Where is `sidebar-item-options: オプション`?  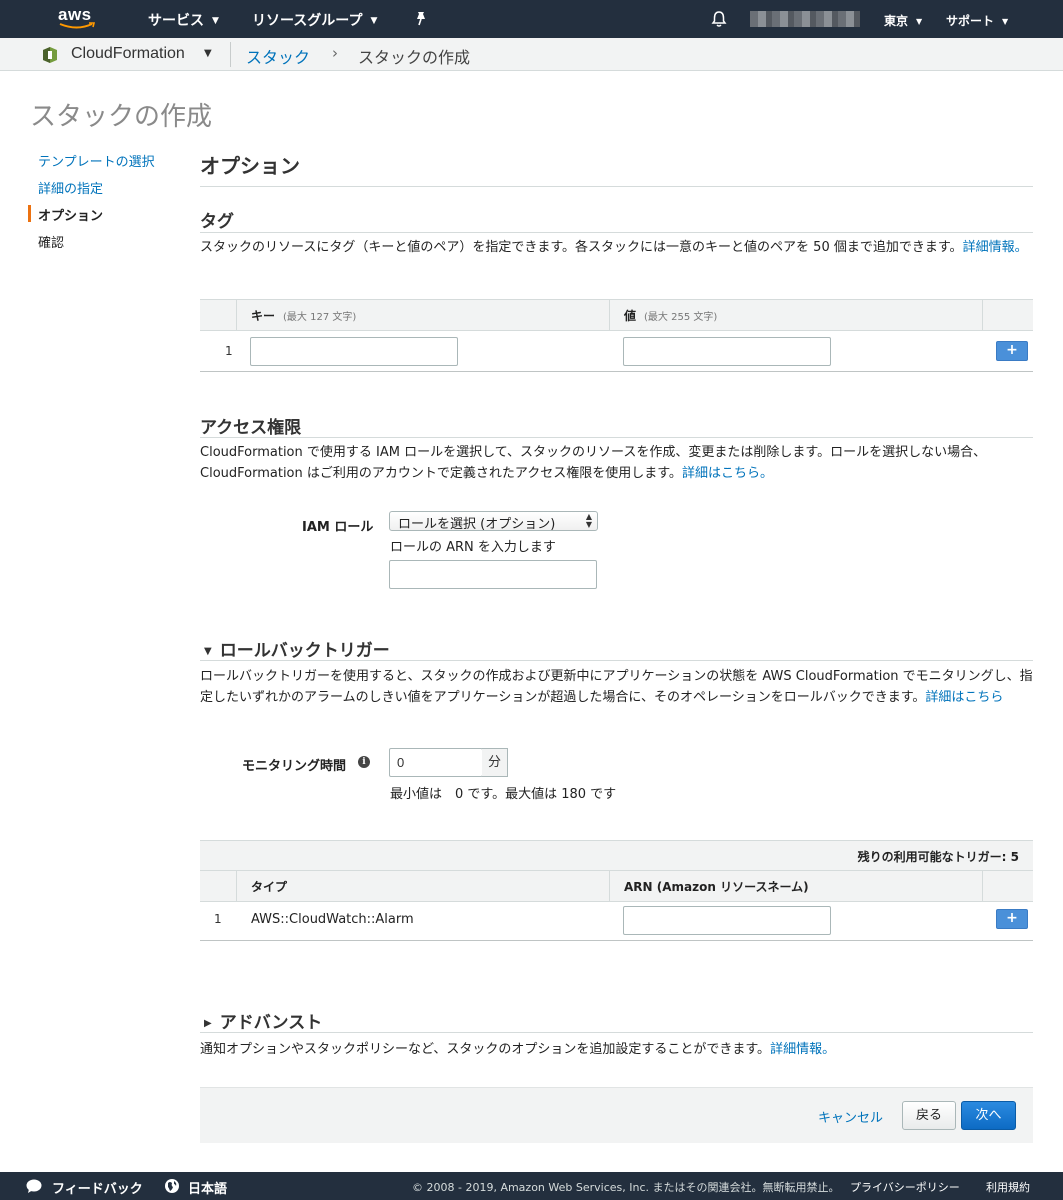
sidebar-item-options: オプション is located at coordinates (70, 214).